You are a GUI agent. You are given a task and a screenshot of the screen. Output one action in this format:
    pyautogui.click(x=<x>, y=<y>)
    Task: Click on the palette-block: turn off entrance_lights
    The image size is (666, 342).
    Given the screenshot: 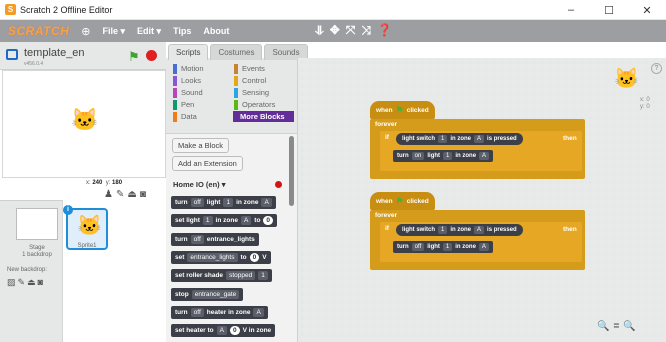 What is the action you would take?
    pyautogui.click(x=215, y=239)
    